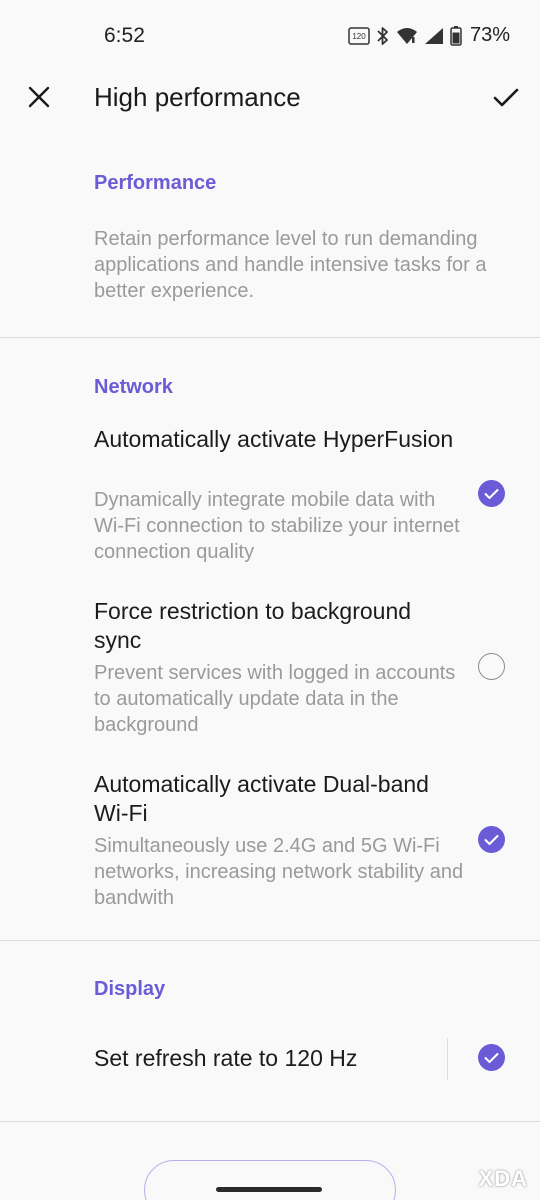 The height and width of the screenshot is (1200, 540). I want to click on setting-title: Force restriction to background sync, so click(253, 625).